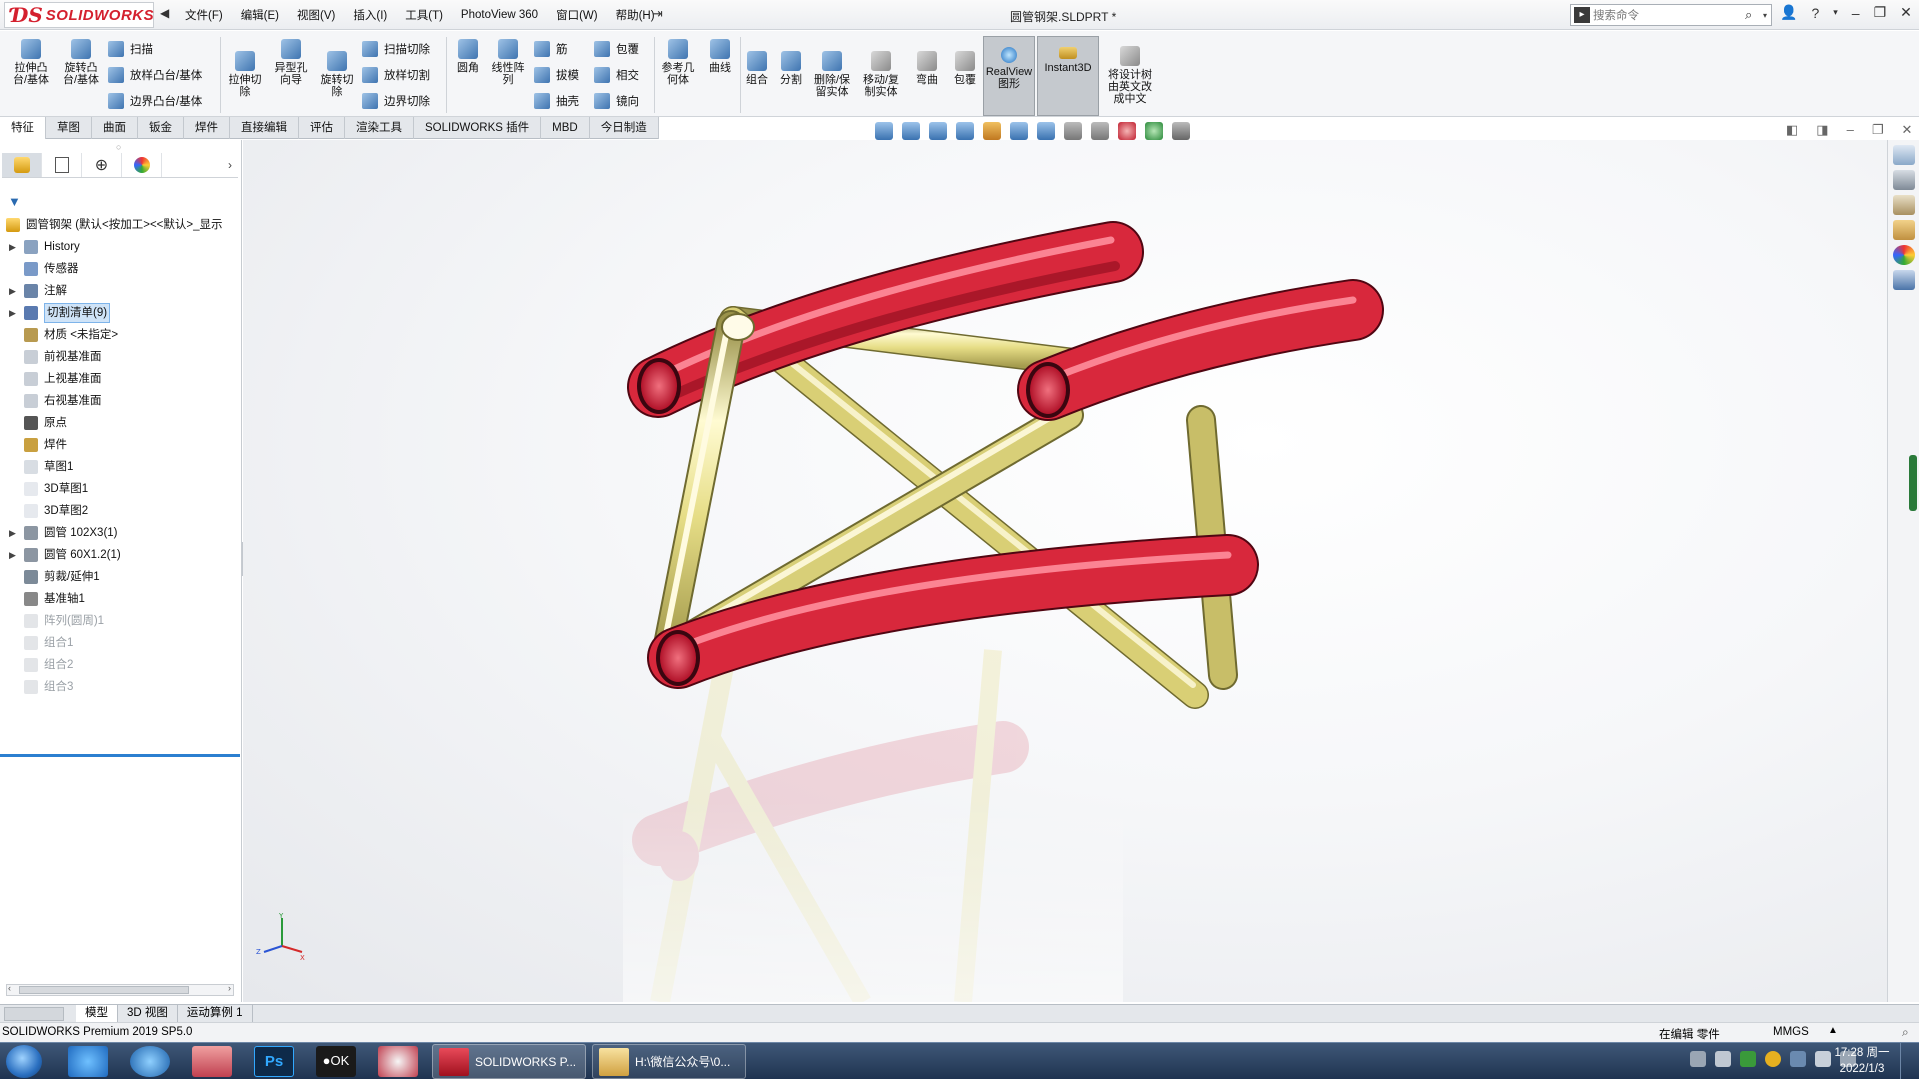  Describe the element at coordinates (1773, 1059) in the screenshot. I see `sync-icon` at that location.